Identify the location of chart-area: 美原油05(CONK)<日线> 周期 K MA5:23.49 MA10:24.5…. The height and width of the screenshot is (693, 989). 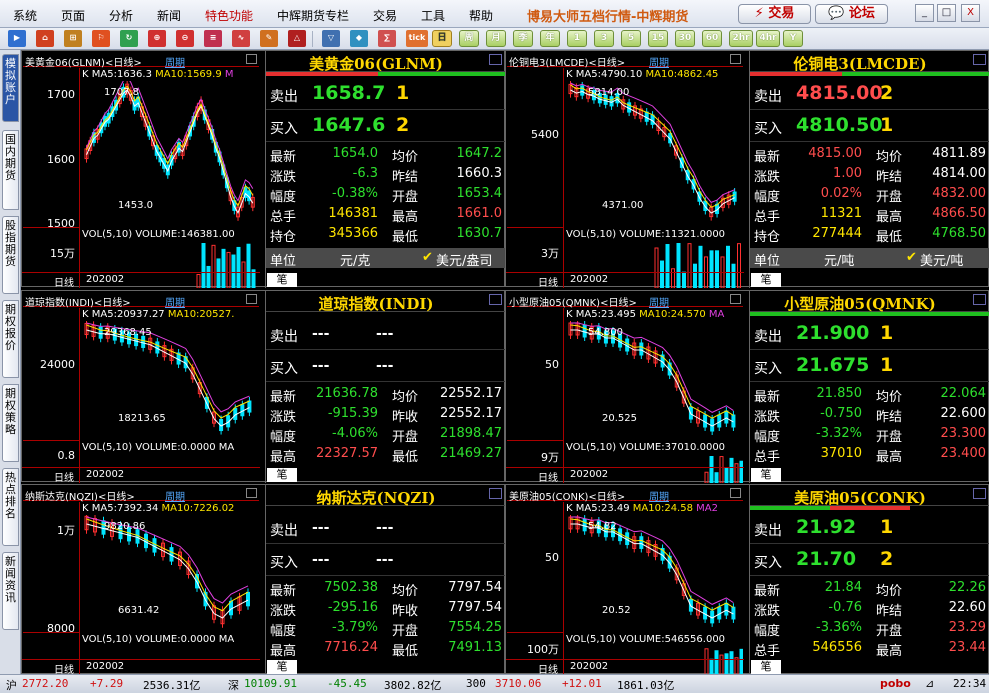
(625, 580).